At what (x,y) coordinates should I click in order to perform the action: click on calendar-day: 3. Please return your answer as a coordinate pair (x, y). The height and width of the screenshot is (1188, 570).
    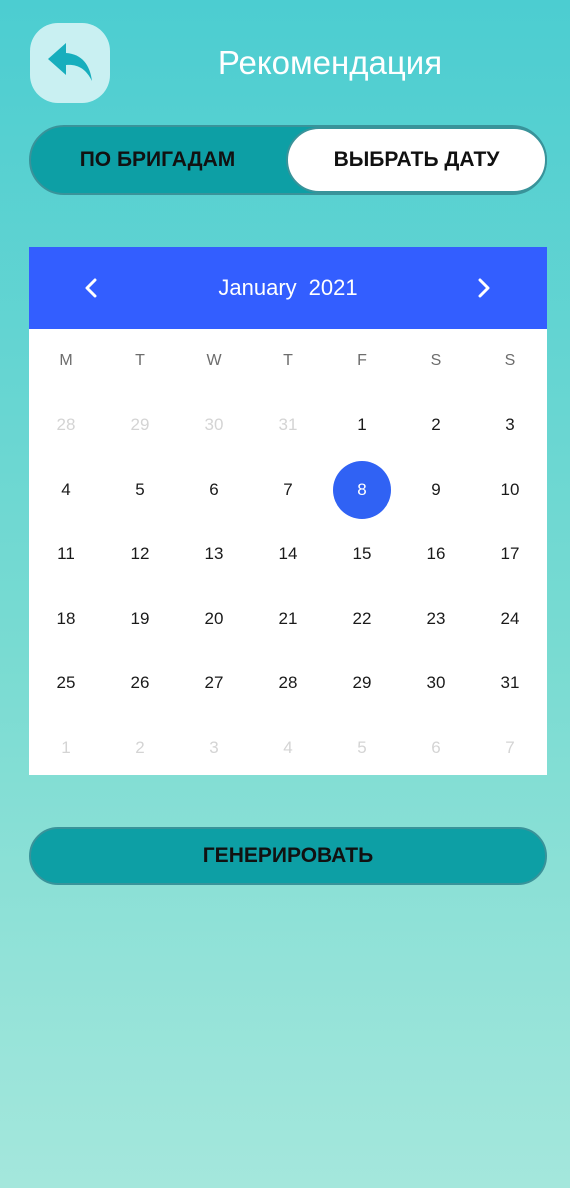
    Looking at the image, I should click on (510, 425).